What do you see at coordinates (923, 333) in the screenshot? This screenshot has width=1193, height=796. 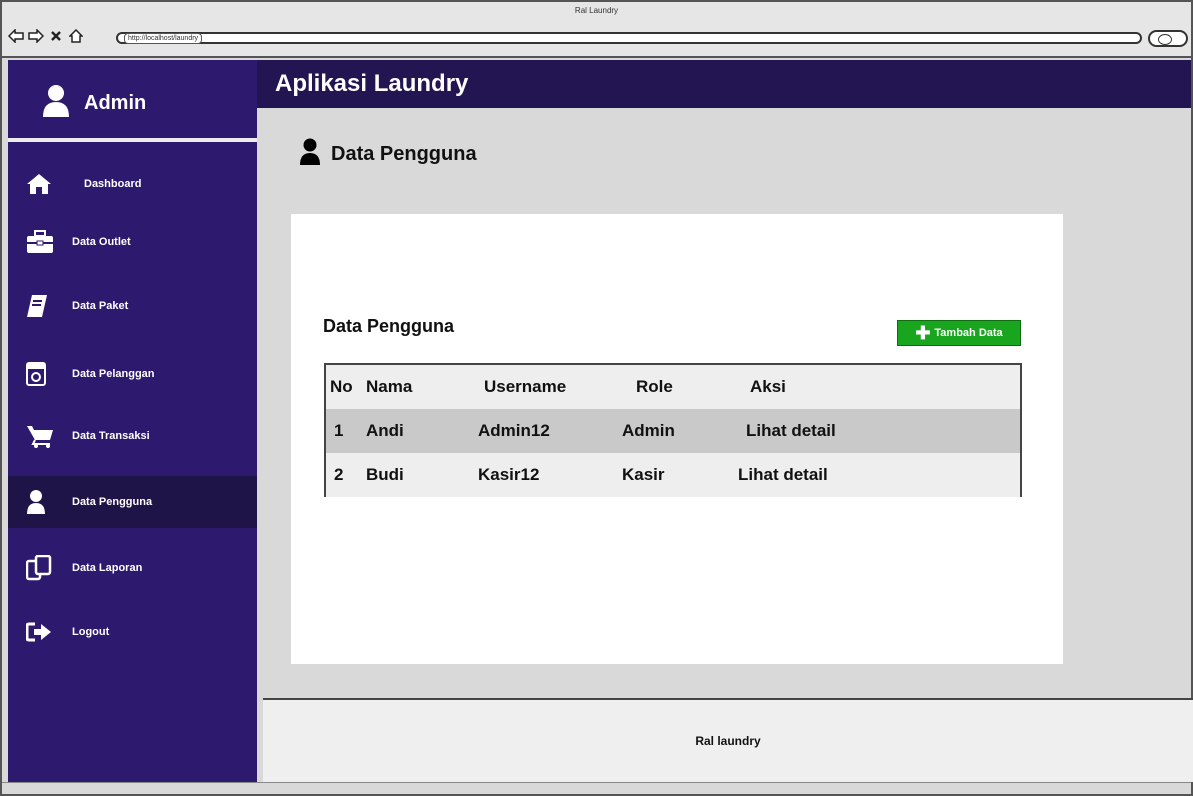 I see `plus-icon: ✚` at bounding box center [923, 333].